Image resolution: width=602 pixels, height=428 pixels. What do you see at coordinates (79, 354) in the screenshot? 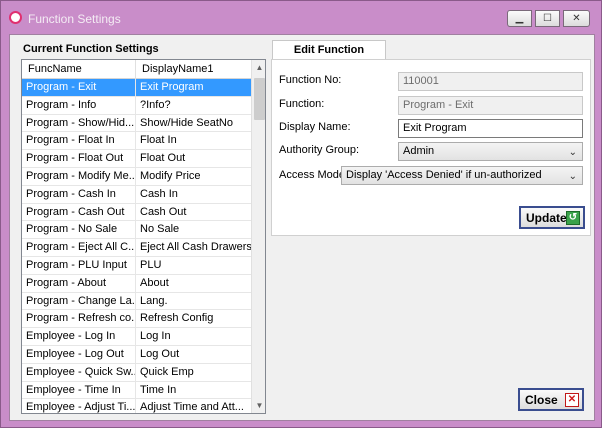
I see `cell-funcname: Employee - Log Out` at bounding box center [79, 354].